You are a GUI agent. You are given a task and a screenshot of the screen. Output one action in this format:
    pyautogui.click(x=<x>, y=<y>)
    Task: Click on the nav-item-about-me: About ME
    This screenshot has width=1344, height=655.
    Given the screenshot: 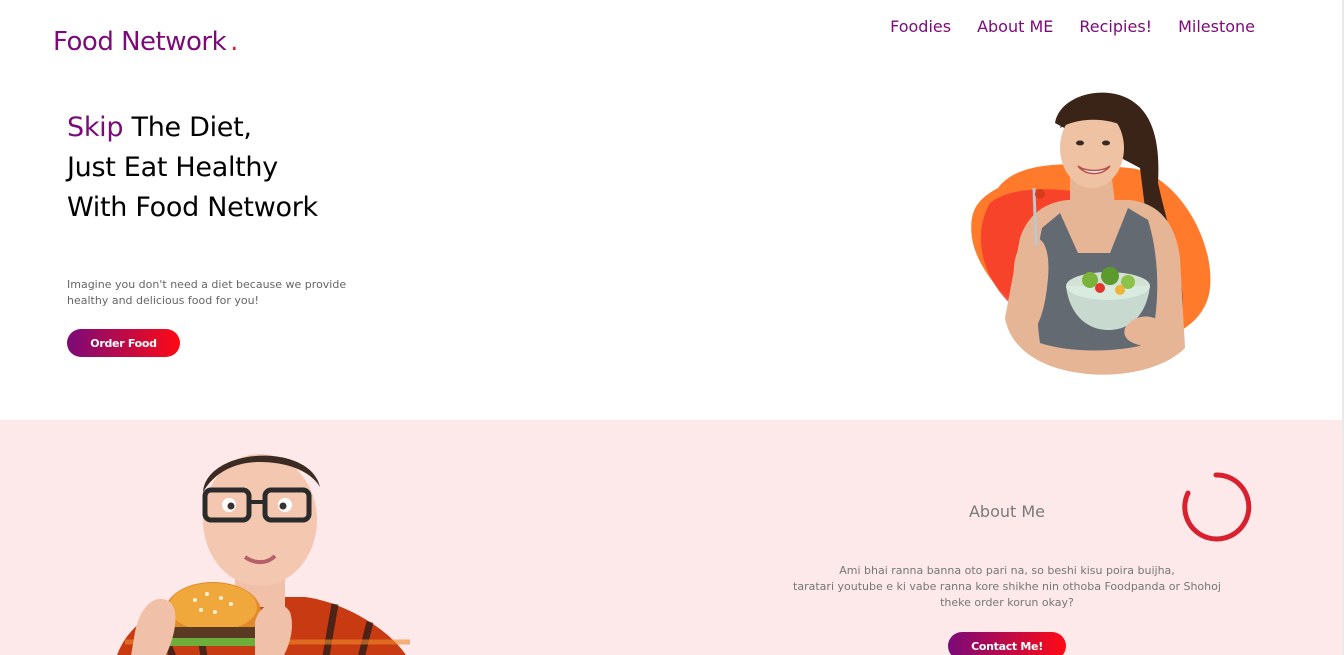 What is the action you would take?
    pyautogui.click(x=1015, y=26)
    